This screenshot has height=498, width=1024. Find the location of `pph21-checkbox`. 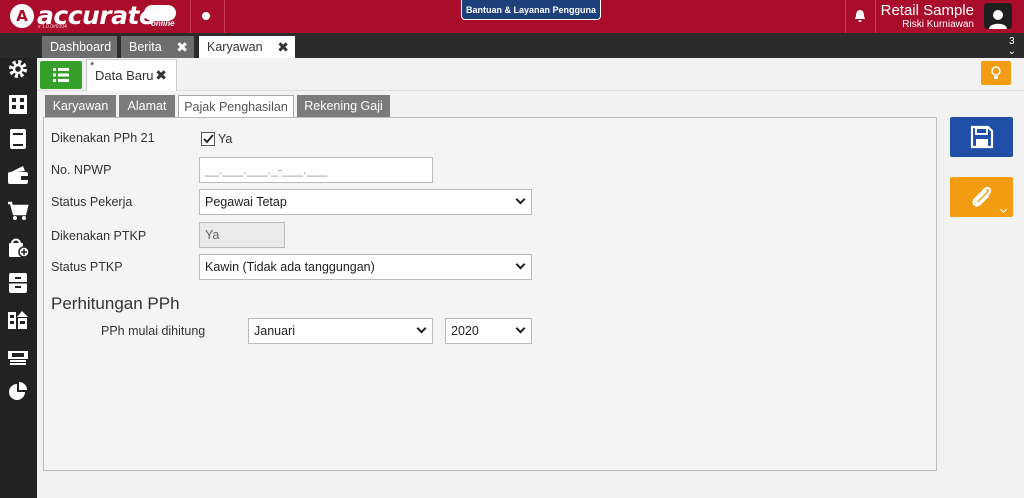

pph21-checkbox is located at coordinates (208, 139).